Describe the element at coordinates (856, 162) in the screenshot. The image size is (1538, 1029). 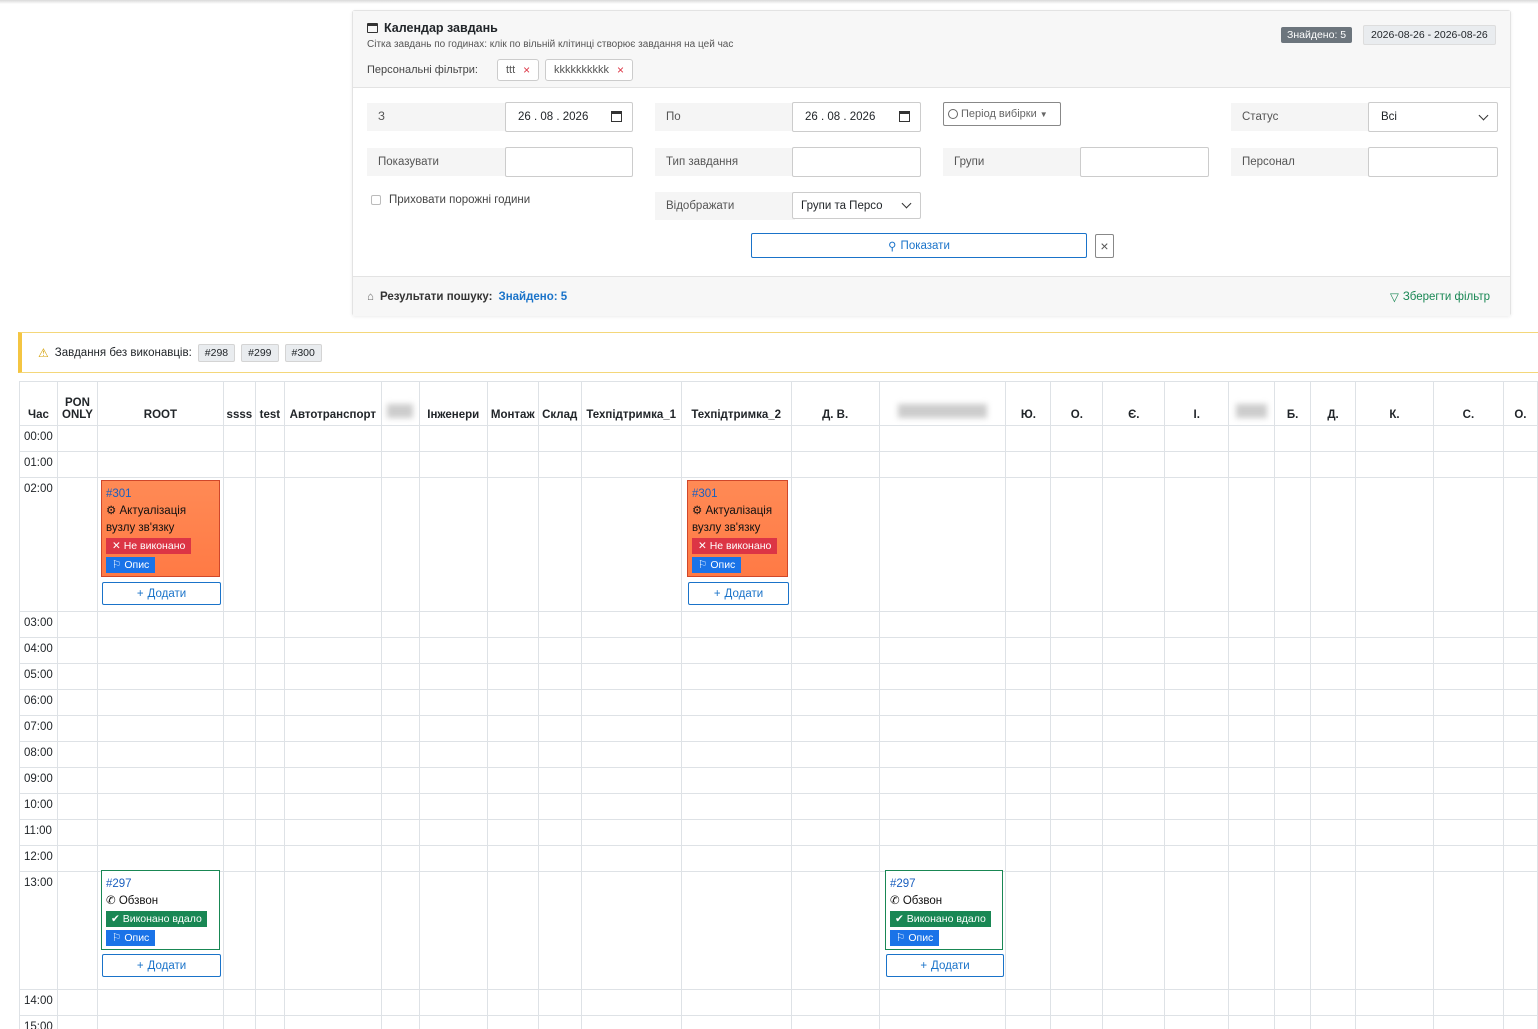
I see `task-type-input` at that location.